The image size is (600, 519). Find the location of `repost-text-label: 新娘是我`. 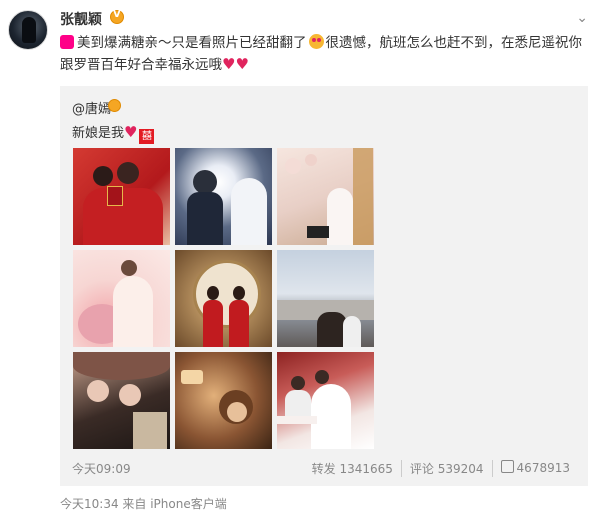

repost-text-label: 新娘是我 is located at coordinates (98, 133).